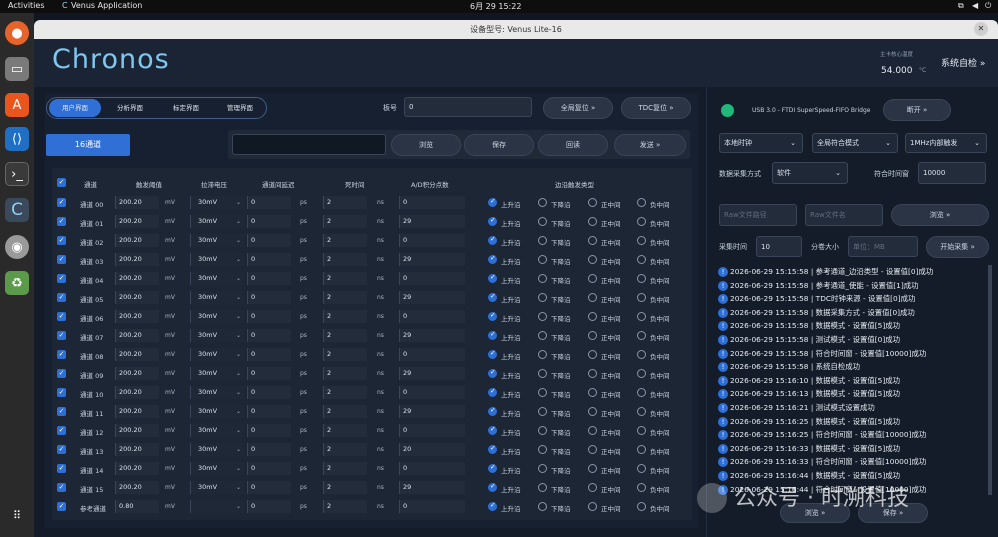 The height and width of the screenshot is (537, 998). I want to click on clock-select: 本地时钟 ⌄, so click(761, 143).